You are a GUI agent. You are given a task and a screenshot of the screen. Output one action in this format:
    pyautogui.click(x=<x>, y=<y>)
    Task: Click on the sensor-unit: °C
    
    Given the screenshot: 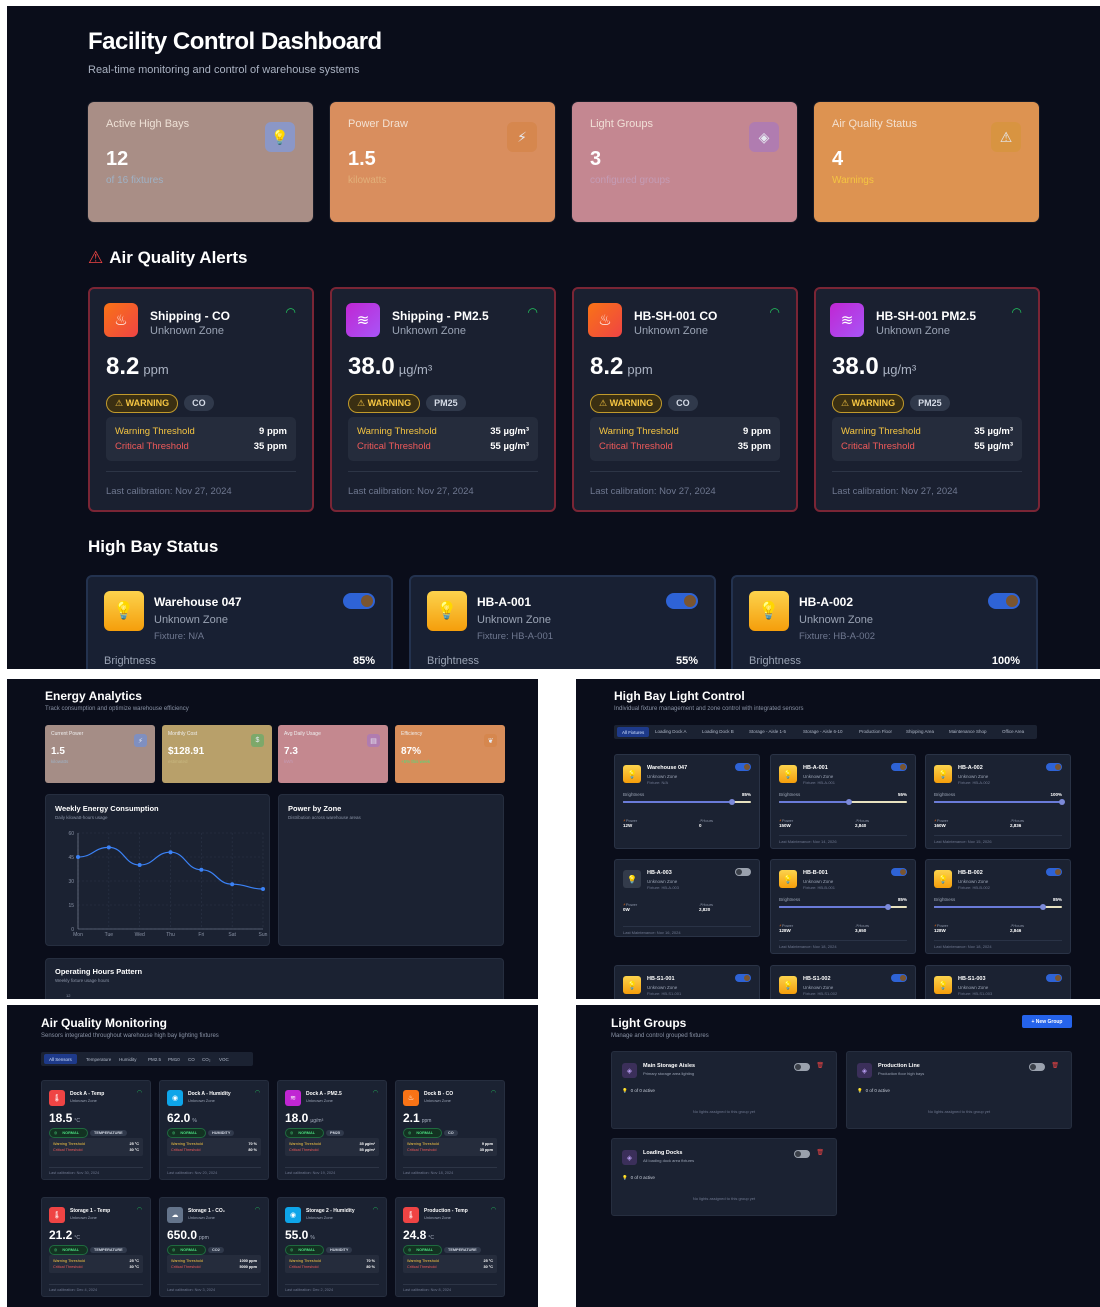 What is the action you would take?
    pyautogui.click(x=77, y=1238)
    